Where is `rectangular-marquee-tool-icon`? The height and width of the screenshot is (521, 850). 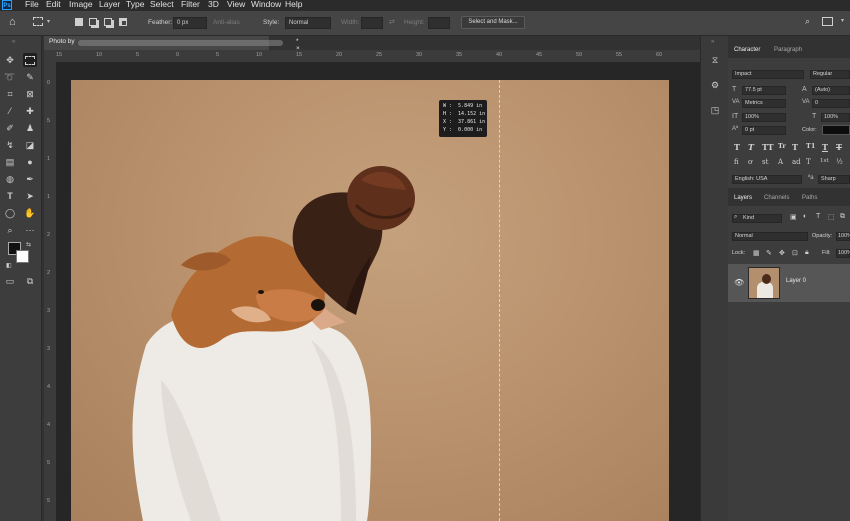
rectangular-marquee-tool-icon is located at coordinates (30, 60).